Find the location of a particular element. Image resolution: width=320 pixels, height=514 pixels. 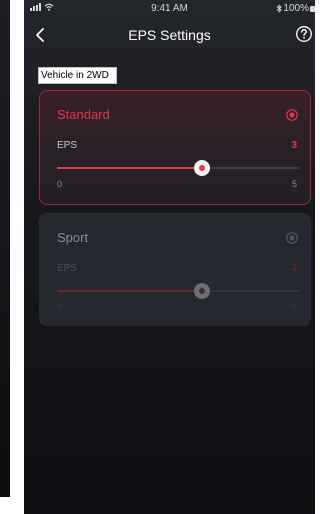

battery-percent: 100% is located at coordinates (296, 8).